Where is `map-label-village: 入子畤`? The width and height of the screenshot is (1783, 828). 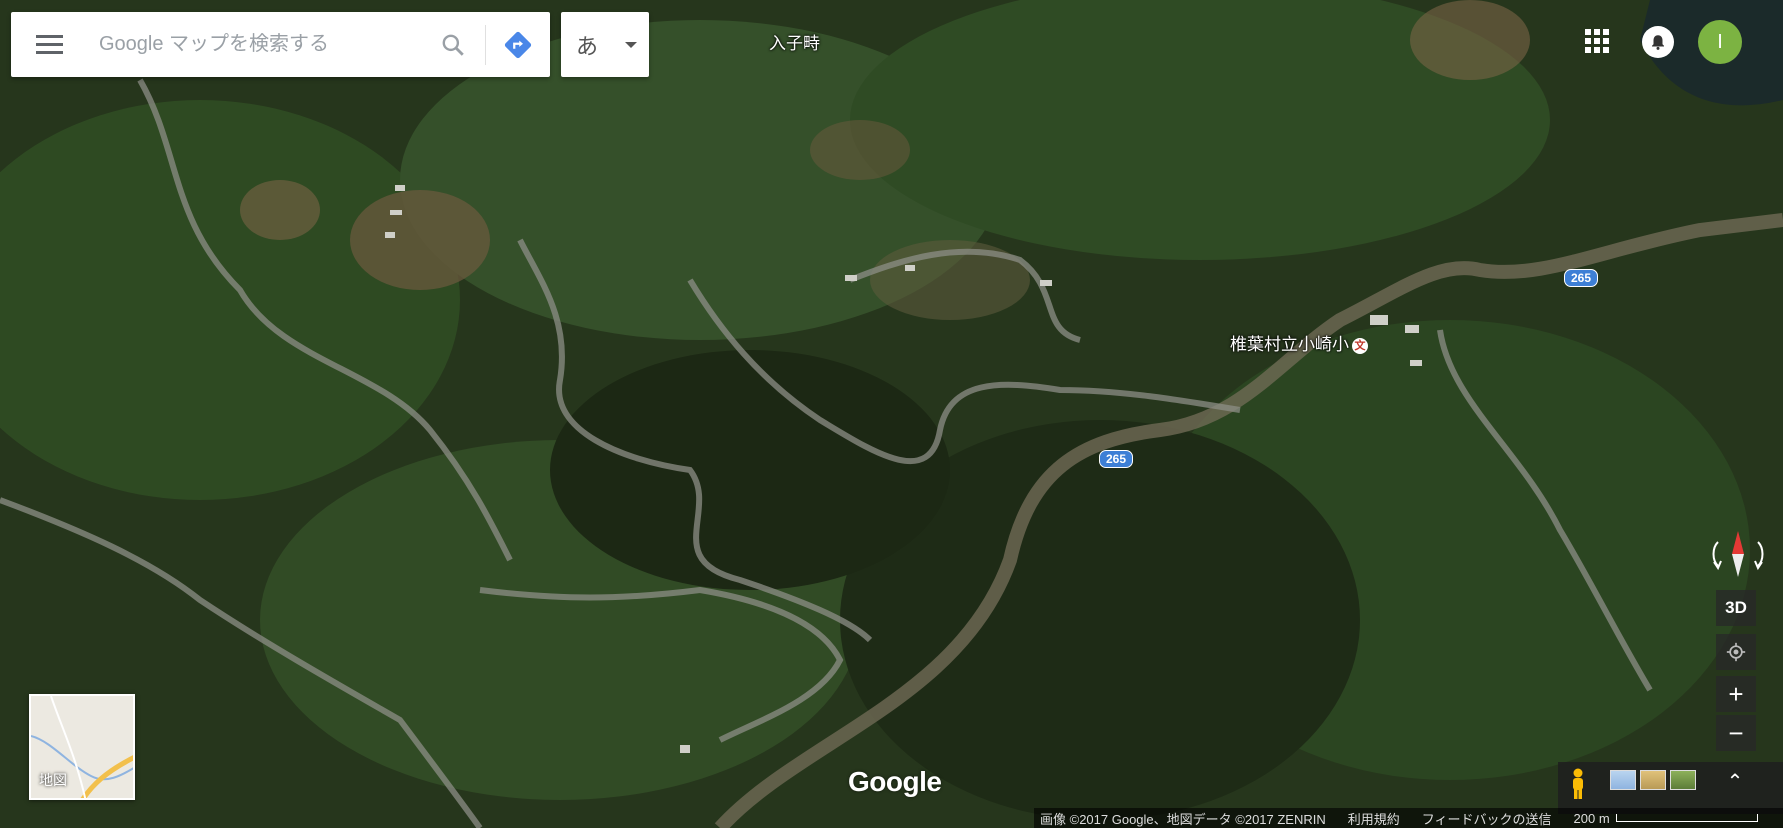 map-label-village: 入子畤 is located at coordinates (794, 41).